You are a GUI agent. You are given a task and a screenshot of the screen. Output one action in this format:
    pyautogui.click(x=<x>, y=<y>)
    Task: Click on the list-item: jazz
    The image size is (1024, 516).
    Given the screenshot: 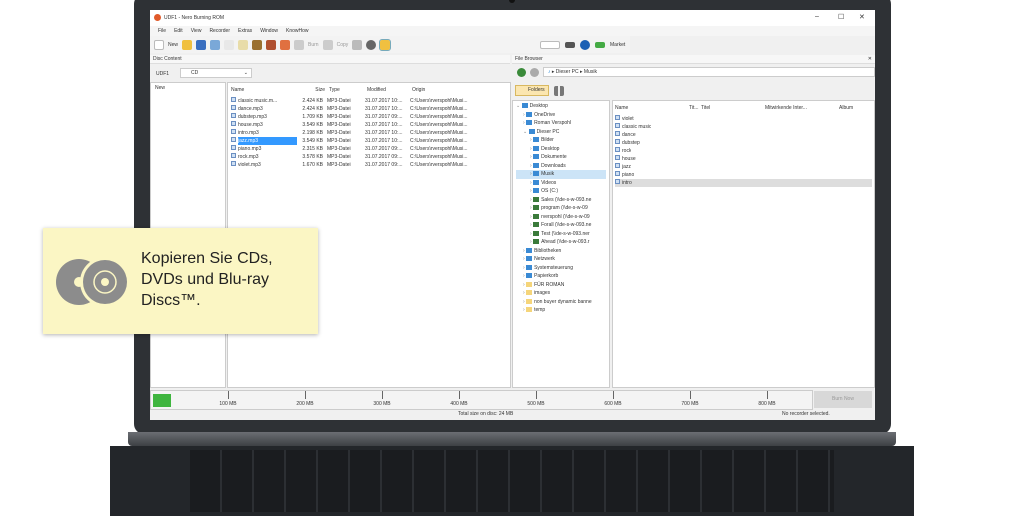 What is the action you would take?
    pyautogui.click(x=743, y=167)
    